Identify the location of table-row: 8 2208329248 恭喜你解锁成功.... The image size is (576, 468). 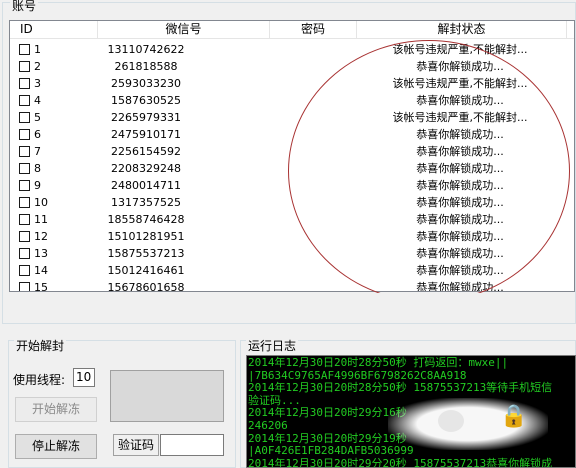
(292, 168).